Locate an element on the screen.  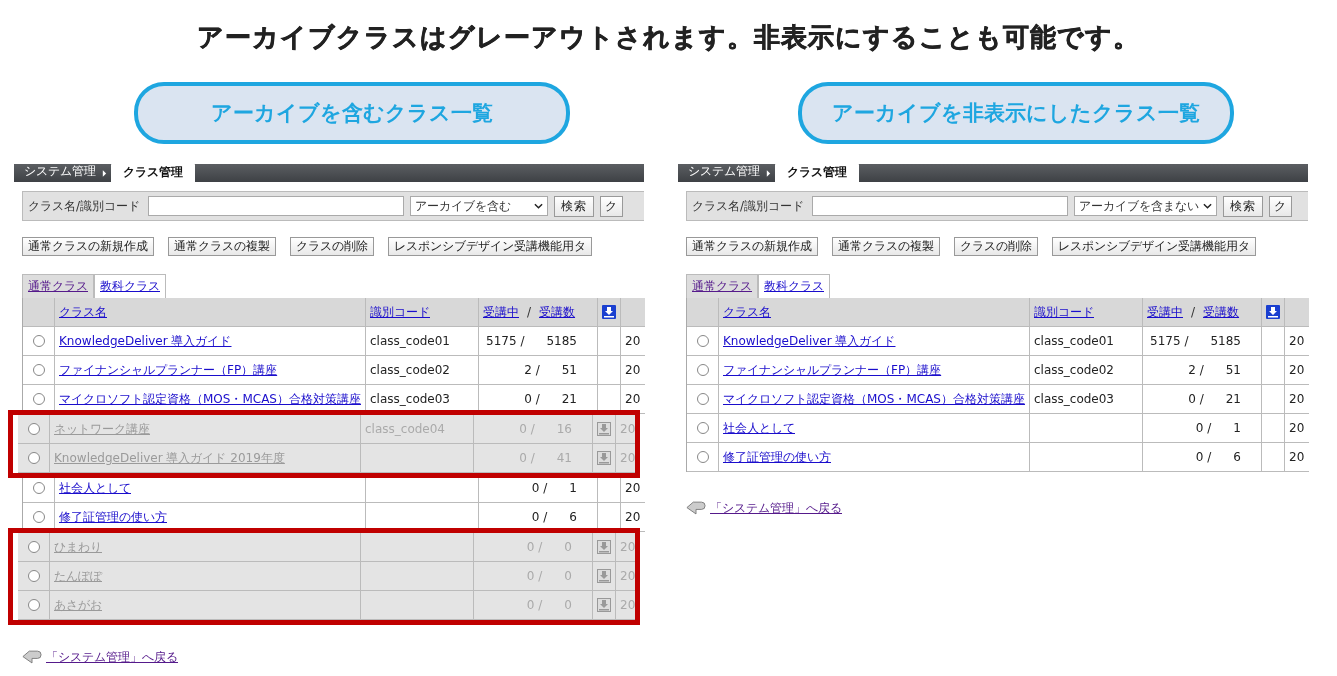
total-count: 41 is located at coordinates (564, 458).